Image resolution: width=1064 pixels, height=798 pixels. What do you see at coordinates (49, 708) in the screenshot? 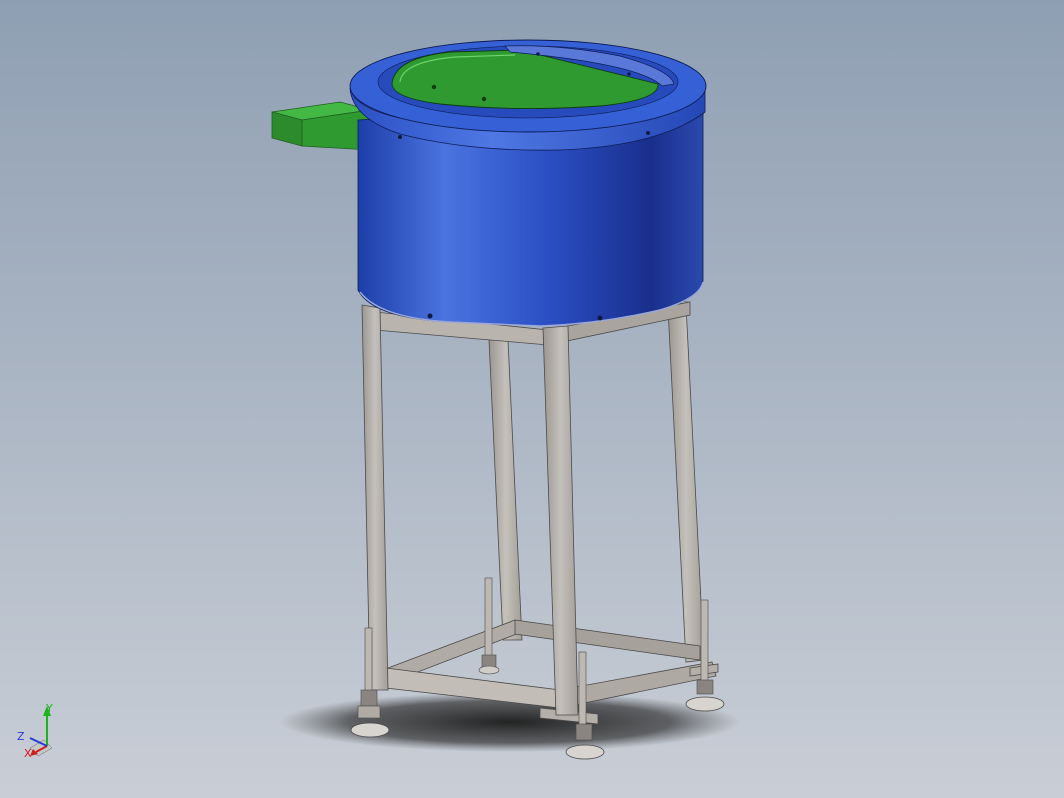
I see `y-axis-label: Y` at bounding box center [49, 708].